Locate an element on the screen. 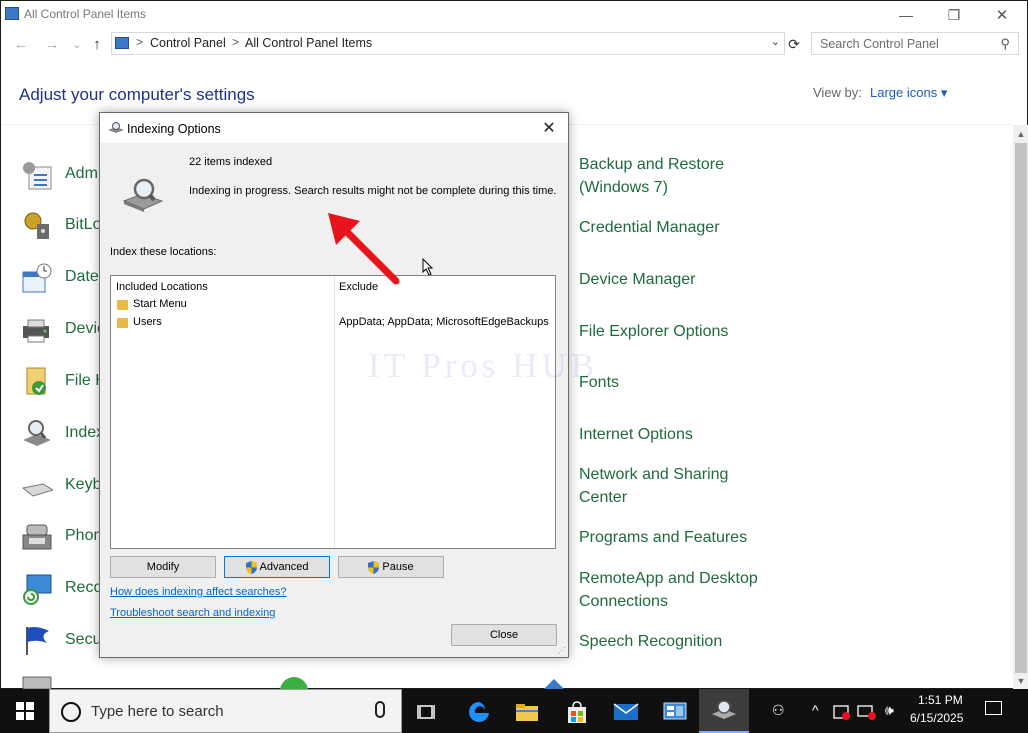 The width and height of the screenshot is (1028, 733). microphone-icon is located at coordinates (380, 709).